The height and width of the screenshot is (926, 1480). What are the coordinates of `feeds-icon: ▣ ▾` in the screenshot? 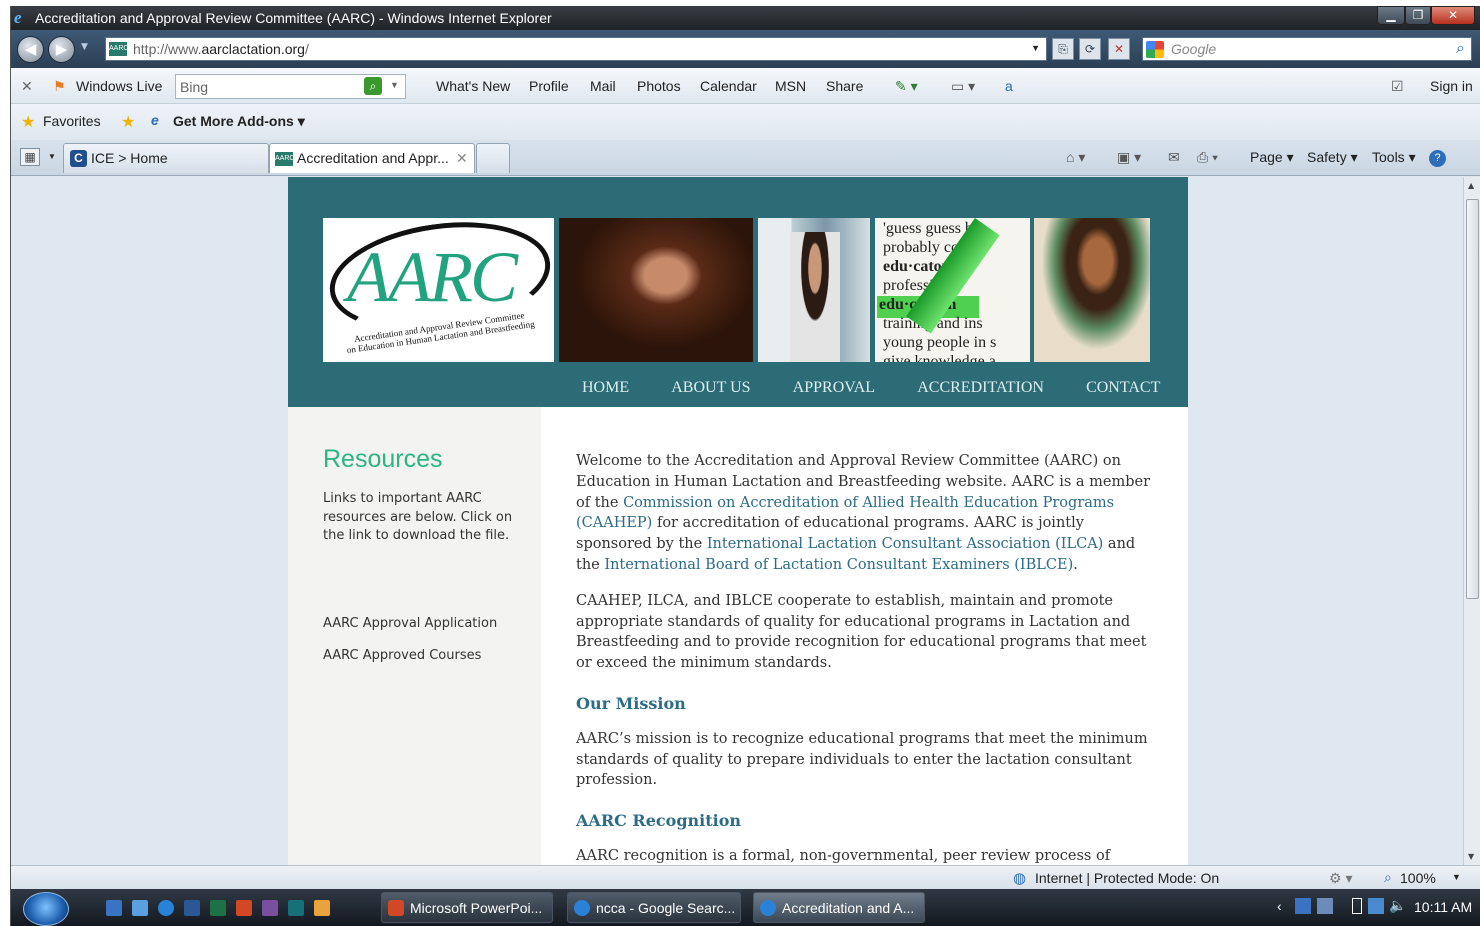 It's located at (1129, 157).